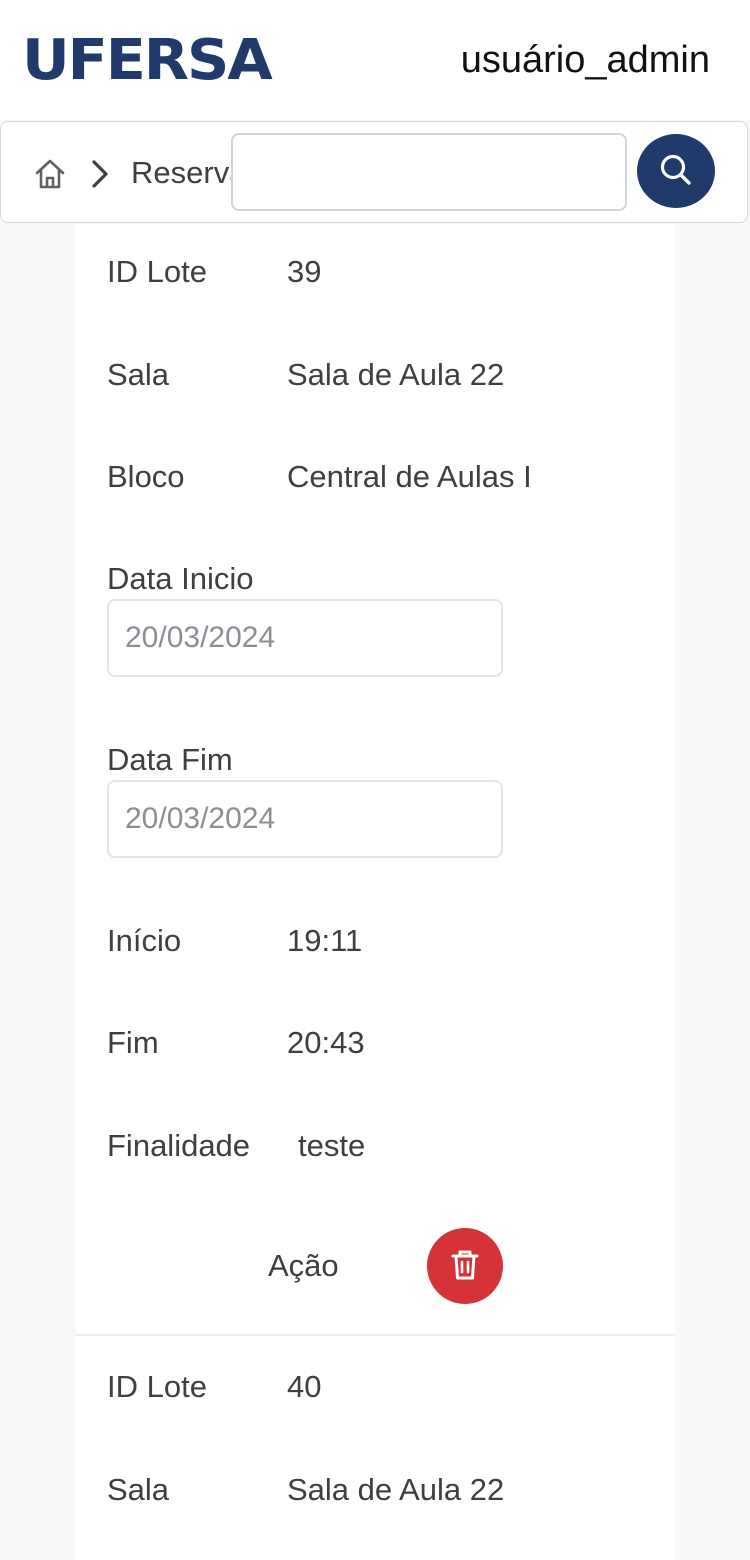  What do you see at coordinates (409, 476) in the screenshot?
I see `bloco-value: Central de Aulas I` at bounding box center [409, 476].